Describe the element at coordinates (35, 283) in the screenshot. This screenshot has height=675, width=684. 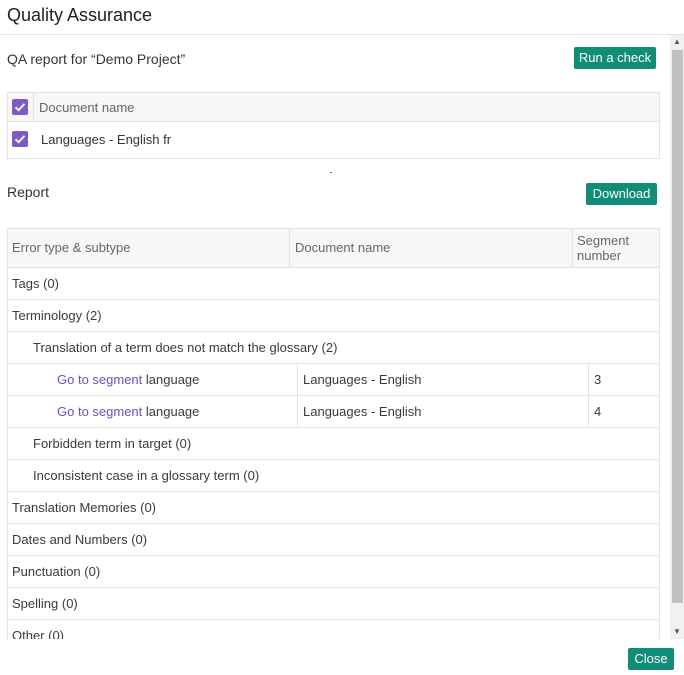
I see `row-label: Tags (0)` at that location.